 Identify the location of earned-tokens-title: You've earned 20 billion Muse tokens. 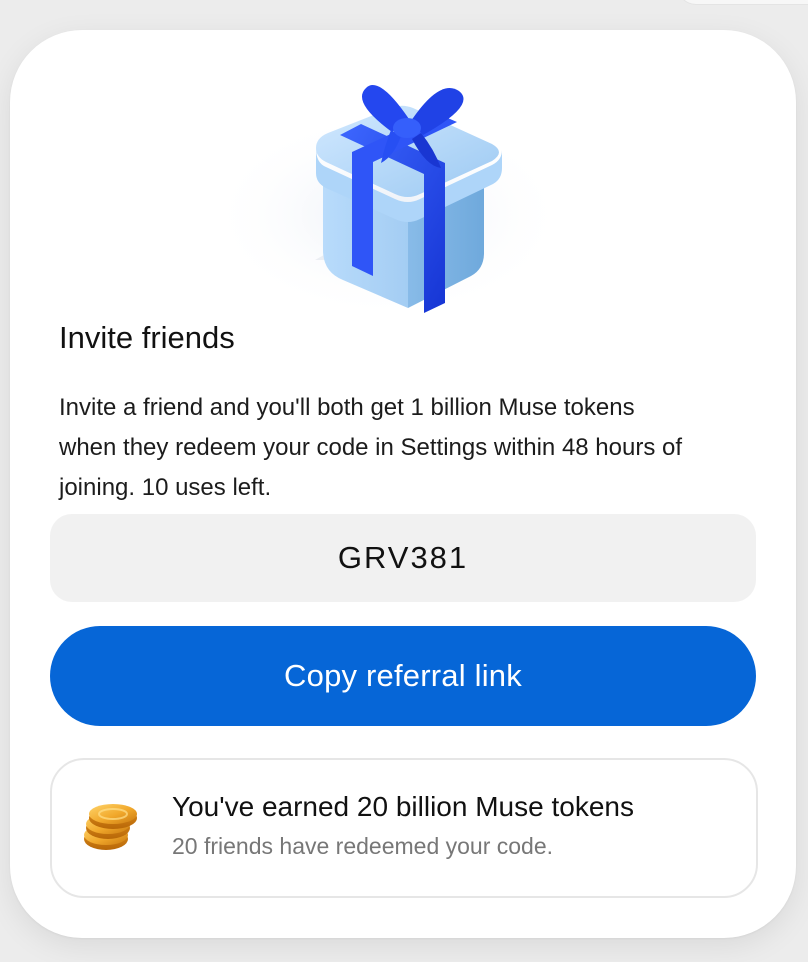
(403, 806).